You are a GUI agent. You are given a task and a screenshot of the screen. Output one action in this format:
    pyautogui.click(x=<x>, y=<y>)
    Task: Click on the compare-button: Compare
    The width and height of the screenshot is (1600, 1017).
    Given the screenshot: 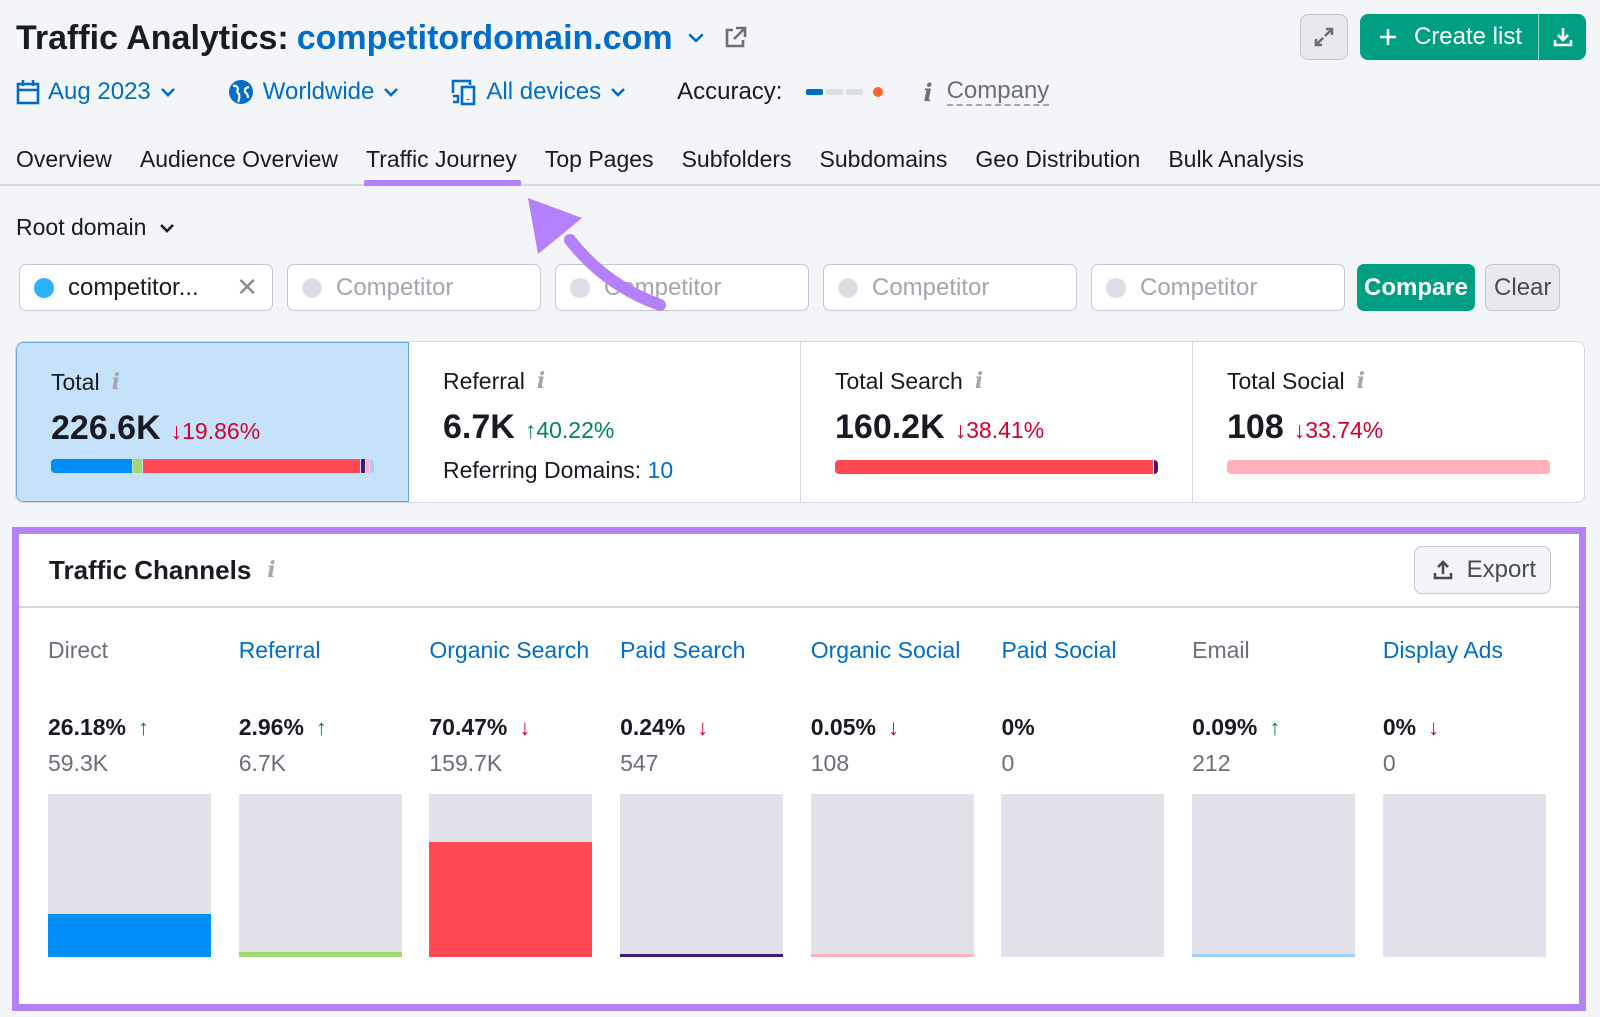 What is the action you would take?
    pyautogui.click(x=1416, y=287)
    